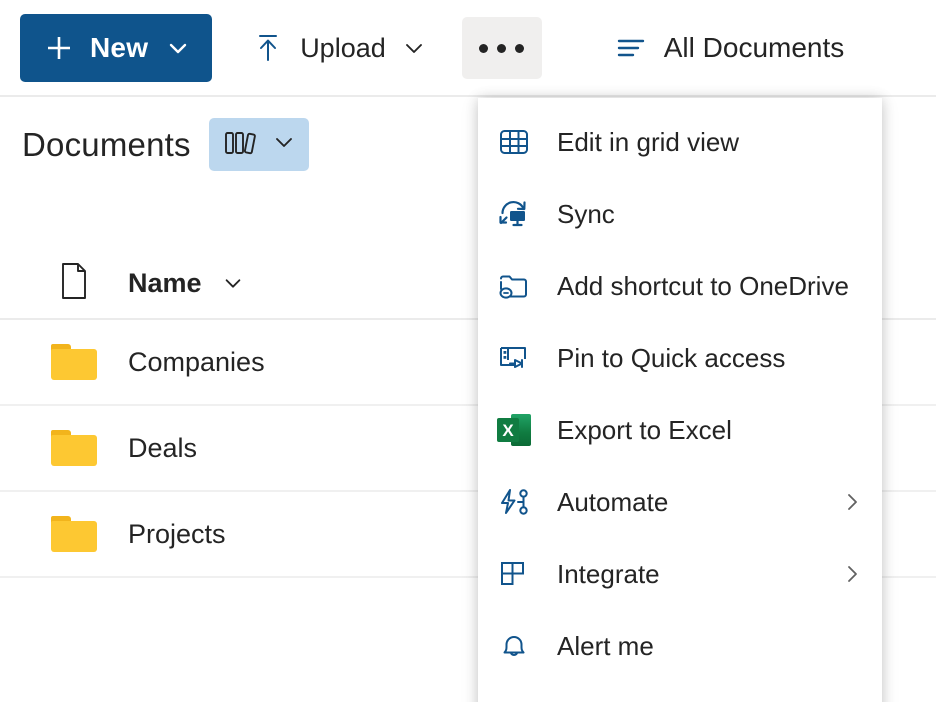  Describe the element at coordinates (680, 502) in the screenshot. I see `menu-item-automate: Automate` at that location.